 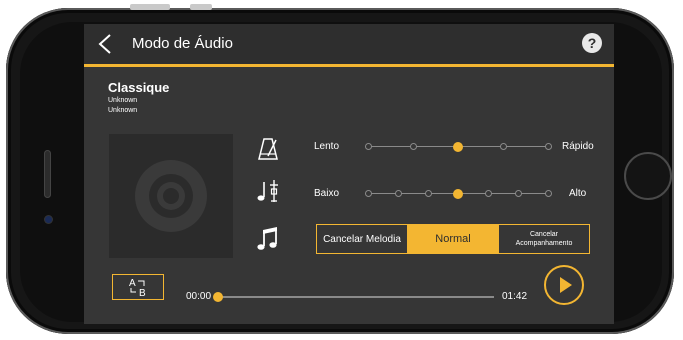 What do you see at coordinates (544, 239) in the screenshot?
I see `cancel-accompaniment-button: Cancelar Acompanhamento` at bounding box center [544, 239].